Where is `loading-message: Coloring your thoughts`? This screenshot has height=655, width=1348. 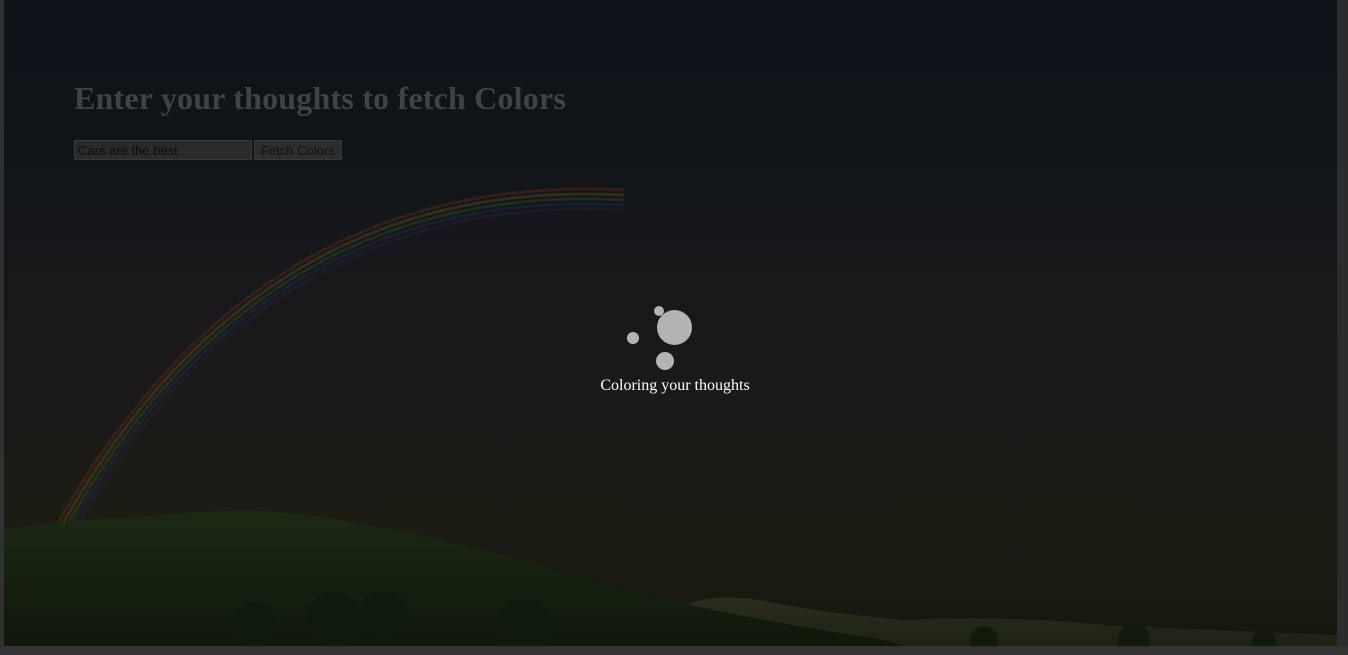
loading-message: Coloring your thoughts is located at coordinates (675, 385).